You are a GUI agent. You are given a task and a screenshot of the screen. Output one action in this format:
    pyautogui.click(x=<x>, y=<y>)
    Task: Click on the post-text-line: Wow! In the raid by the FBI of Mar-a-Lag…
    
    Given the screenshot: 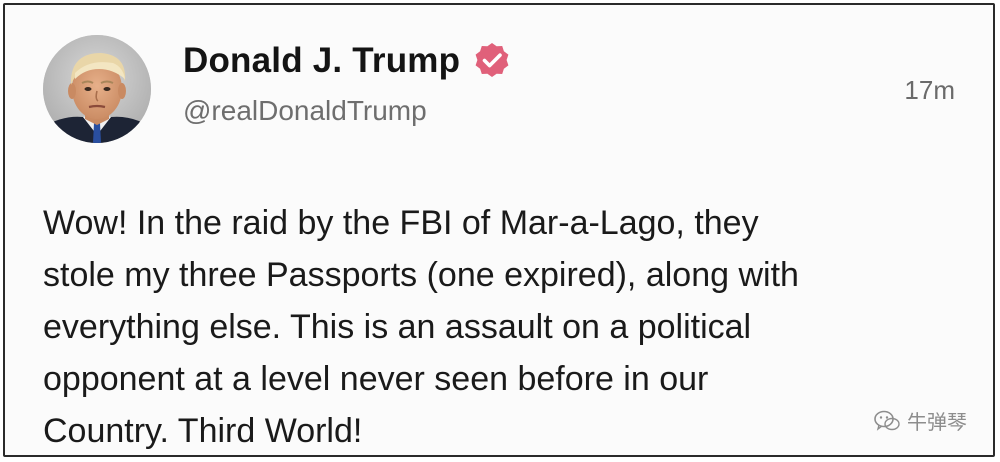 What is the action you would take?
    pyautogui.click(x=401, y=223)
    